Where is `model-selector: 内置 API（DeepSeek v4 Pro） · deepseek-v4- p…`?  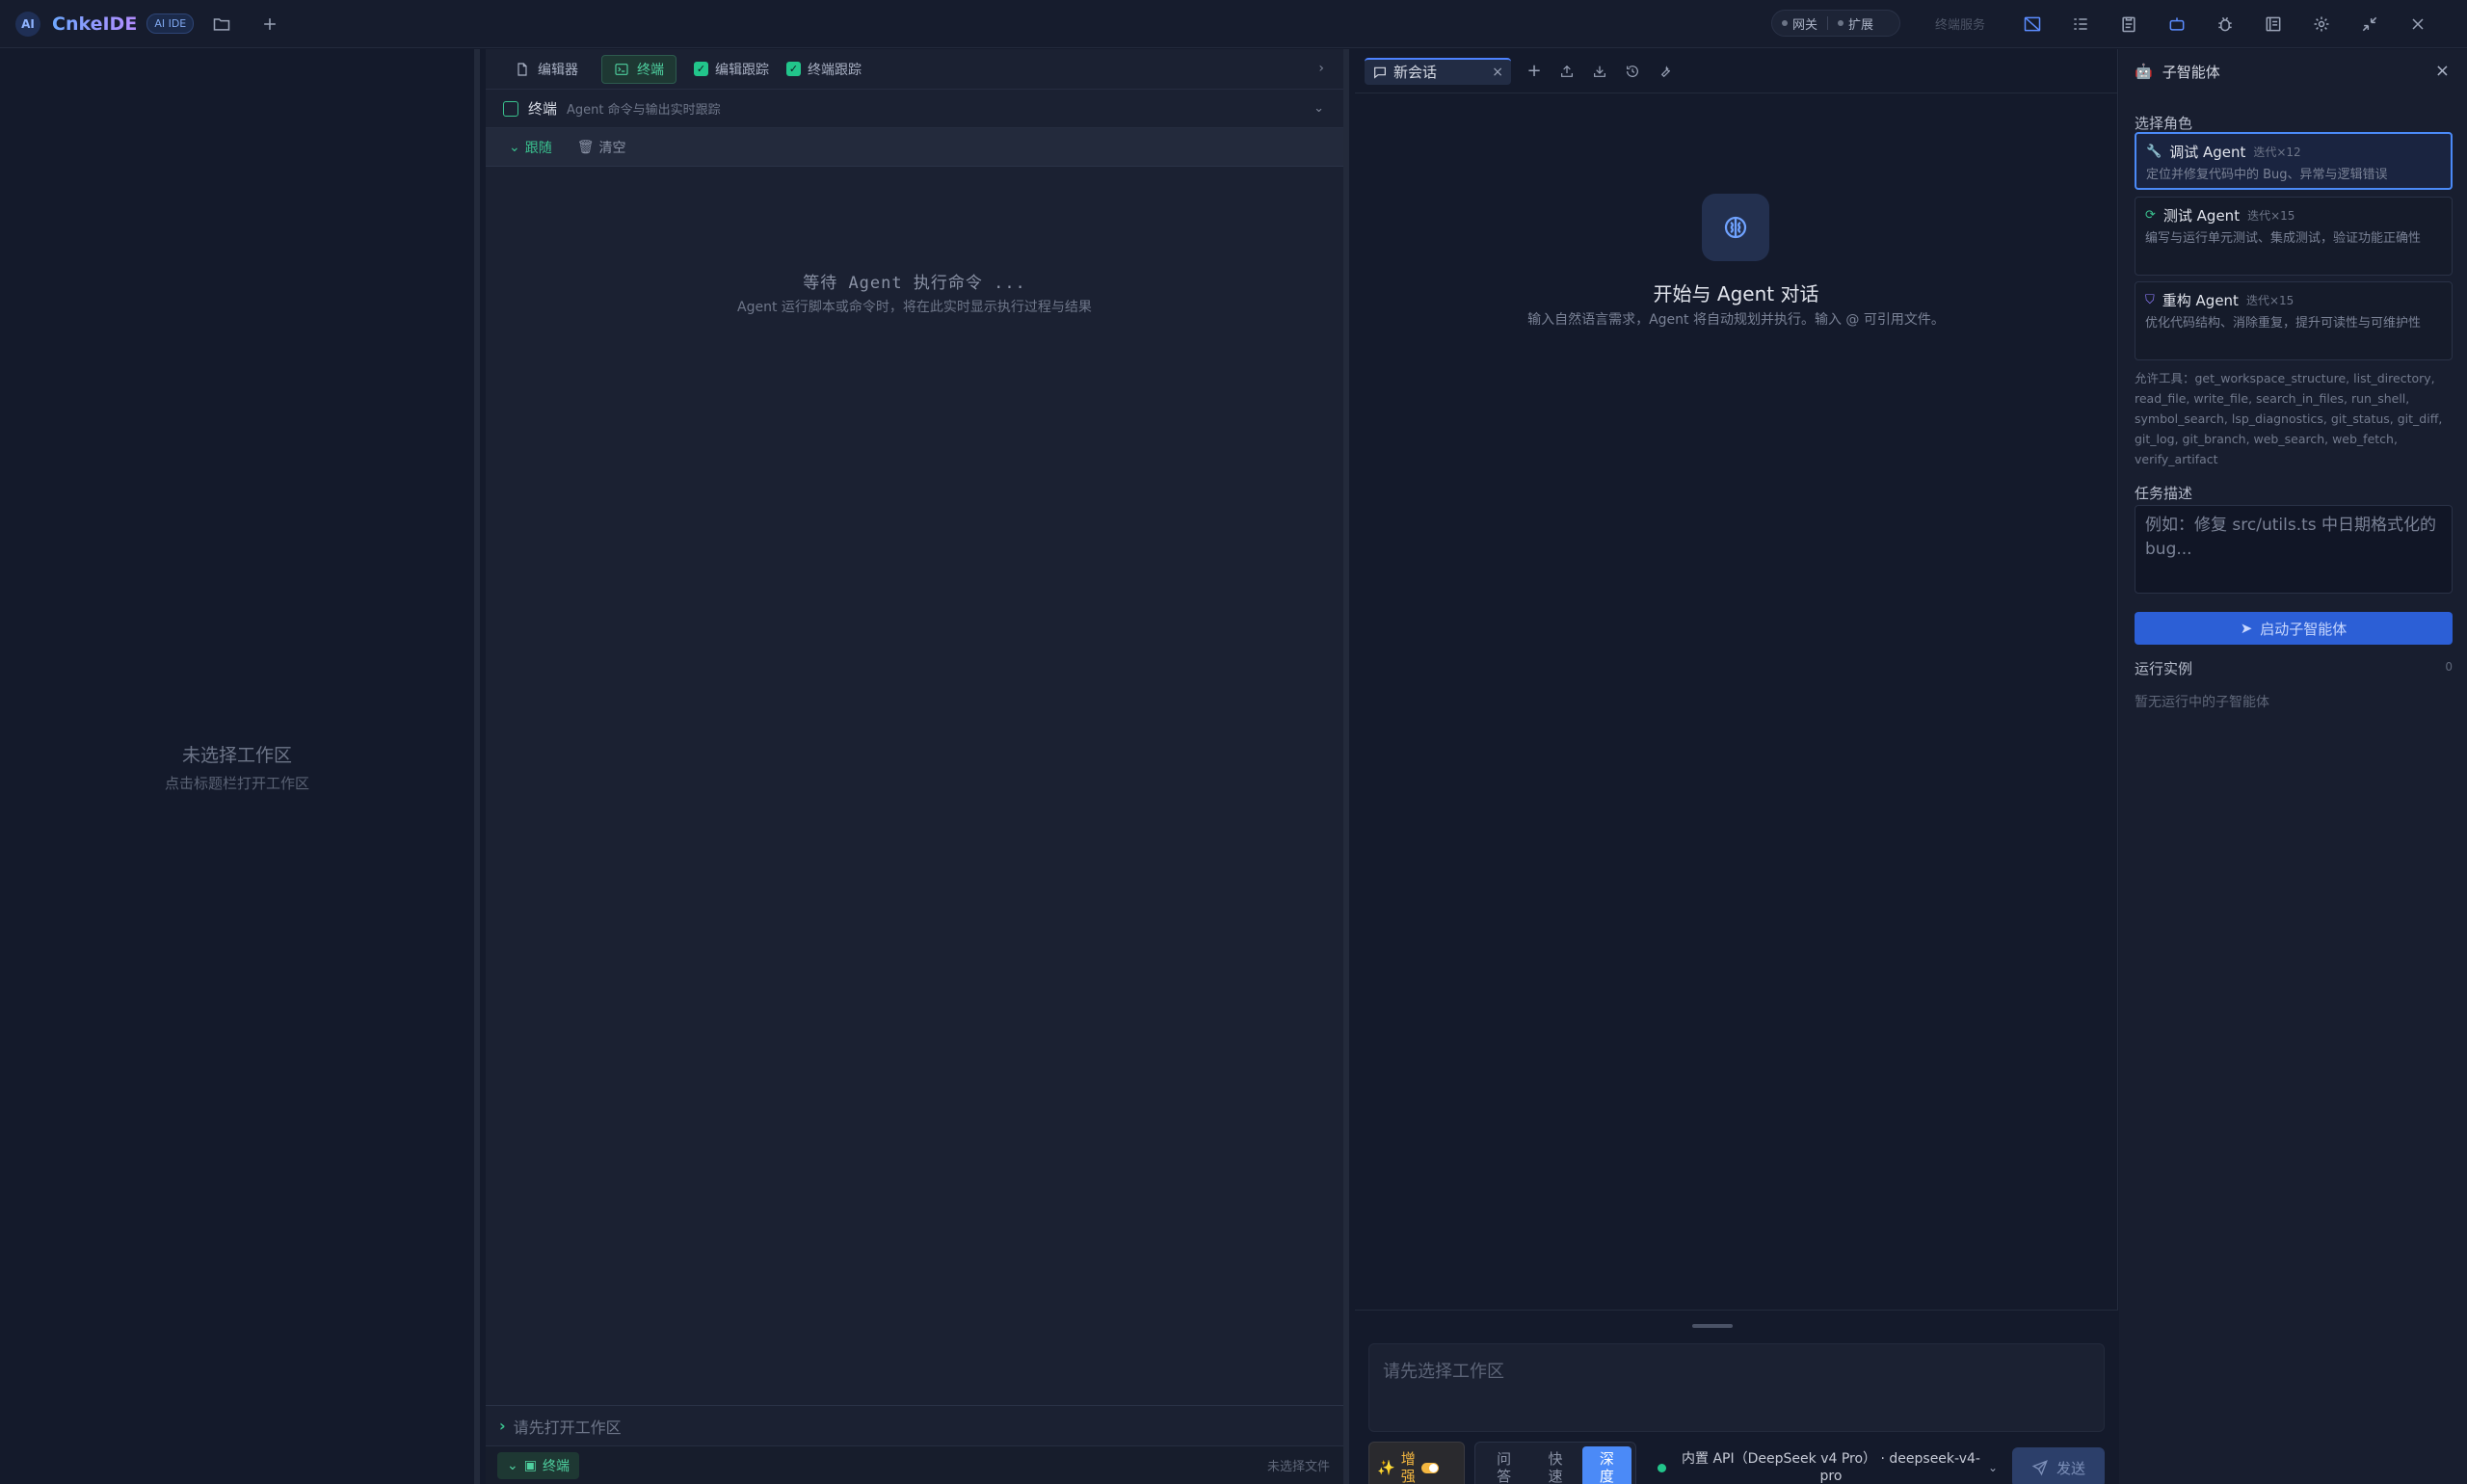
model-selector: 内置 API（DeepSeek v4 Pro） · deepseek-v4- p… is located at coordinates (1831, 1467).